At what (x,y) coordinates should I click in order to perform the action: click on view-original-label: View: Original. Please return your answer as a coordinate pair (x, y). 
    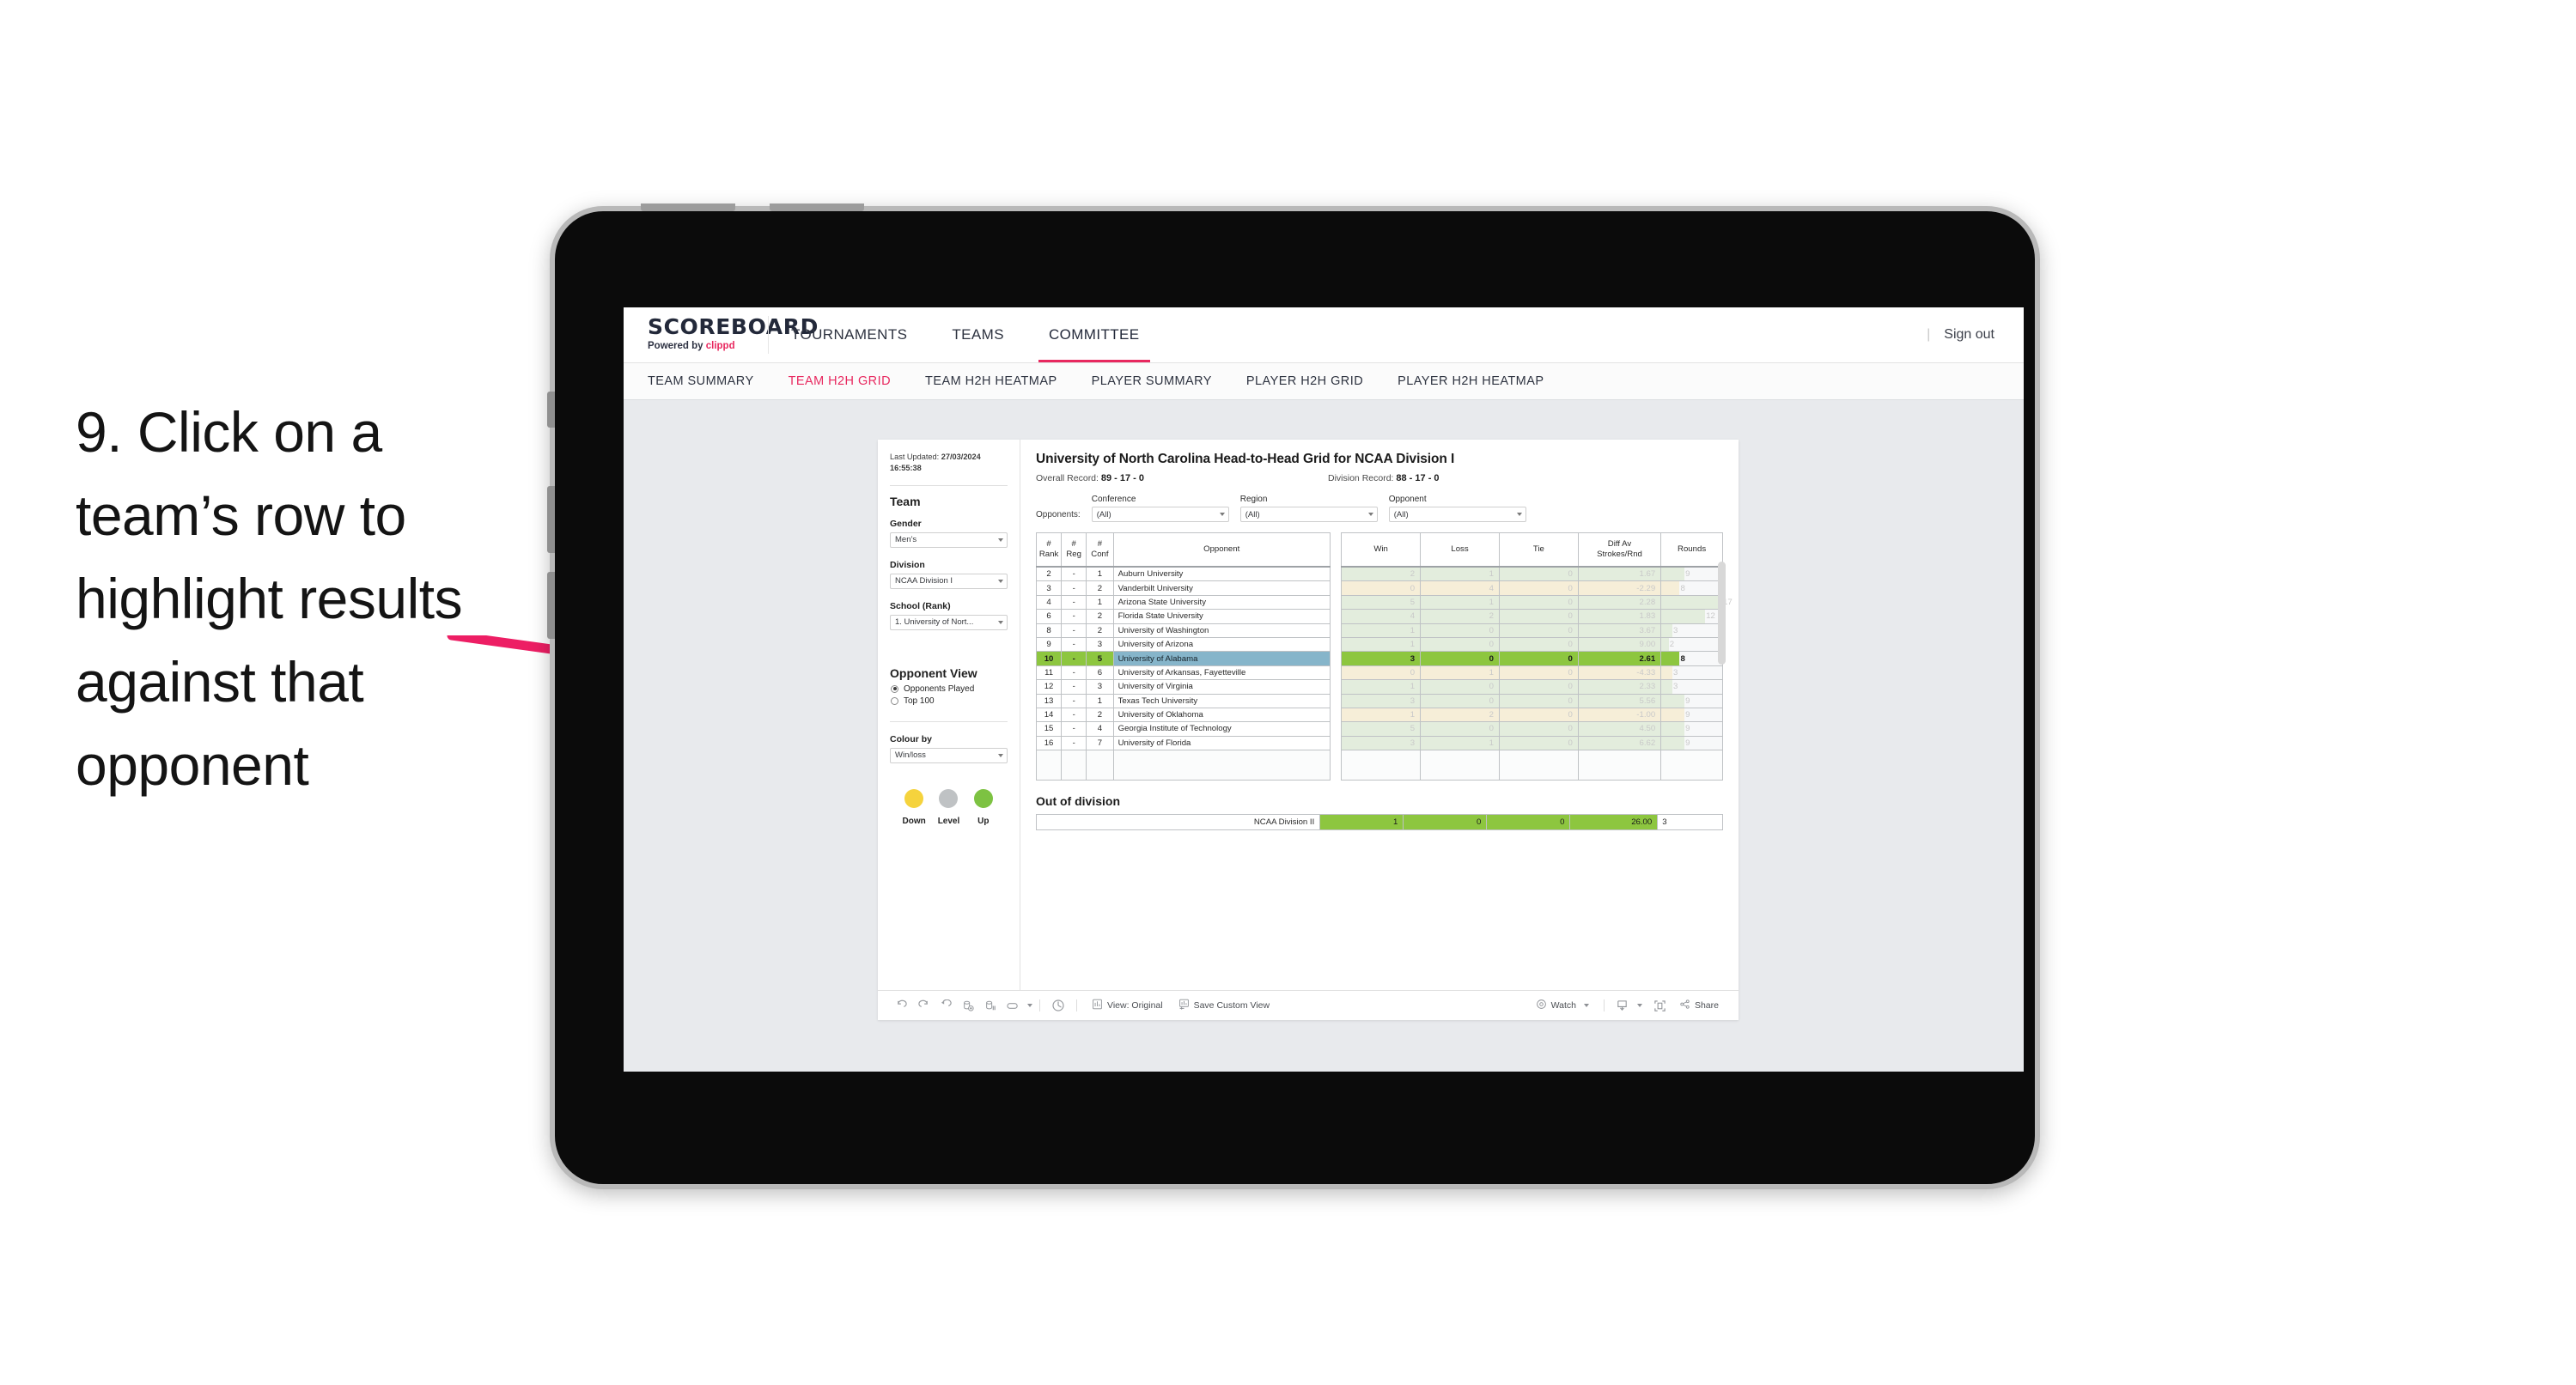
    Looking at the image, I should click on (1135, 1005).